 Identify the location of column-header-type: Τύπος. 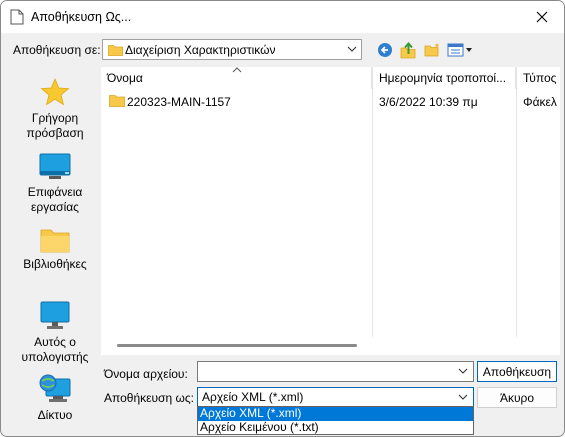
(538, 78).